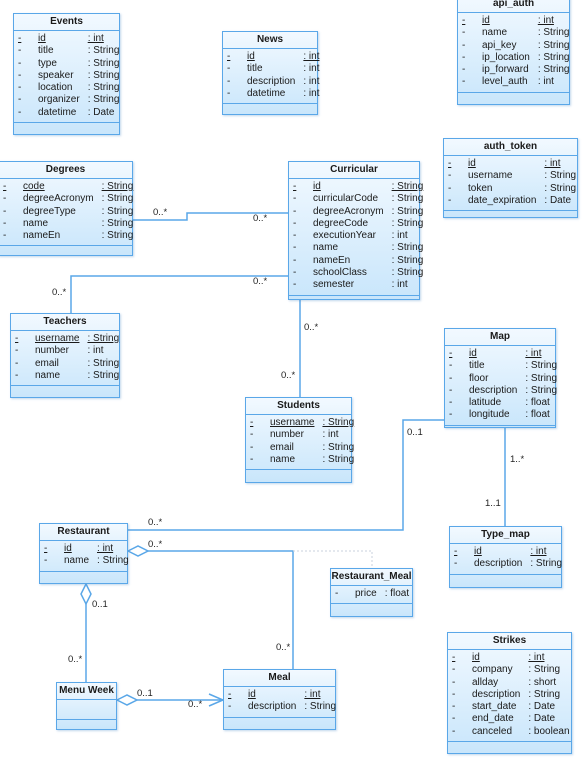  I want to click on attribute-name: datetime, so click(57, 112).